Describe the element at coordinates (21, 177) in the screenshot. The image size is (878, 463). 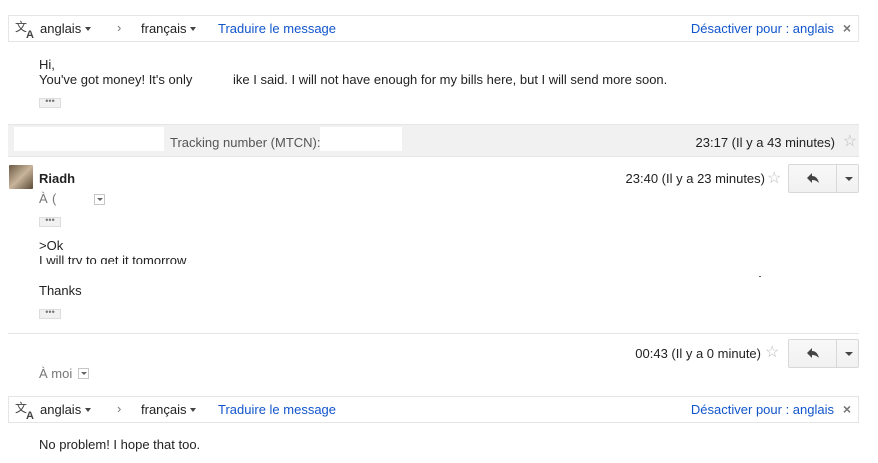
I see `avatar` at that location.